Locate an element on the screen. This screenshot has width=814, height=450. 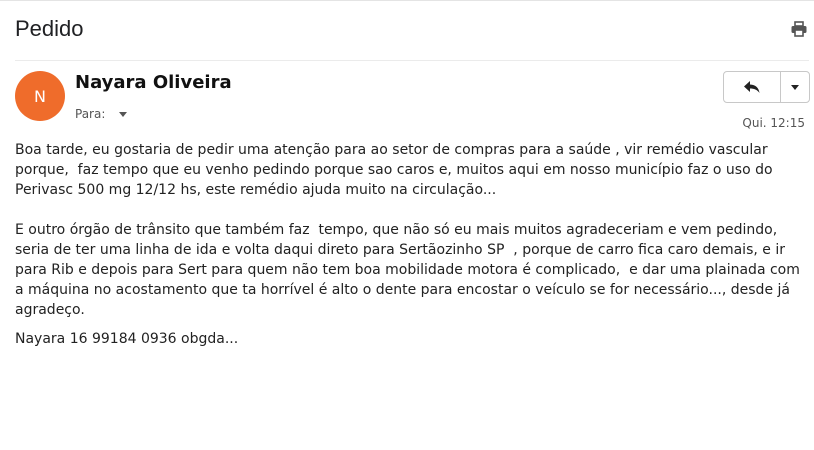
to-label: Para: is located at coordinates (90, 114).